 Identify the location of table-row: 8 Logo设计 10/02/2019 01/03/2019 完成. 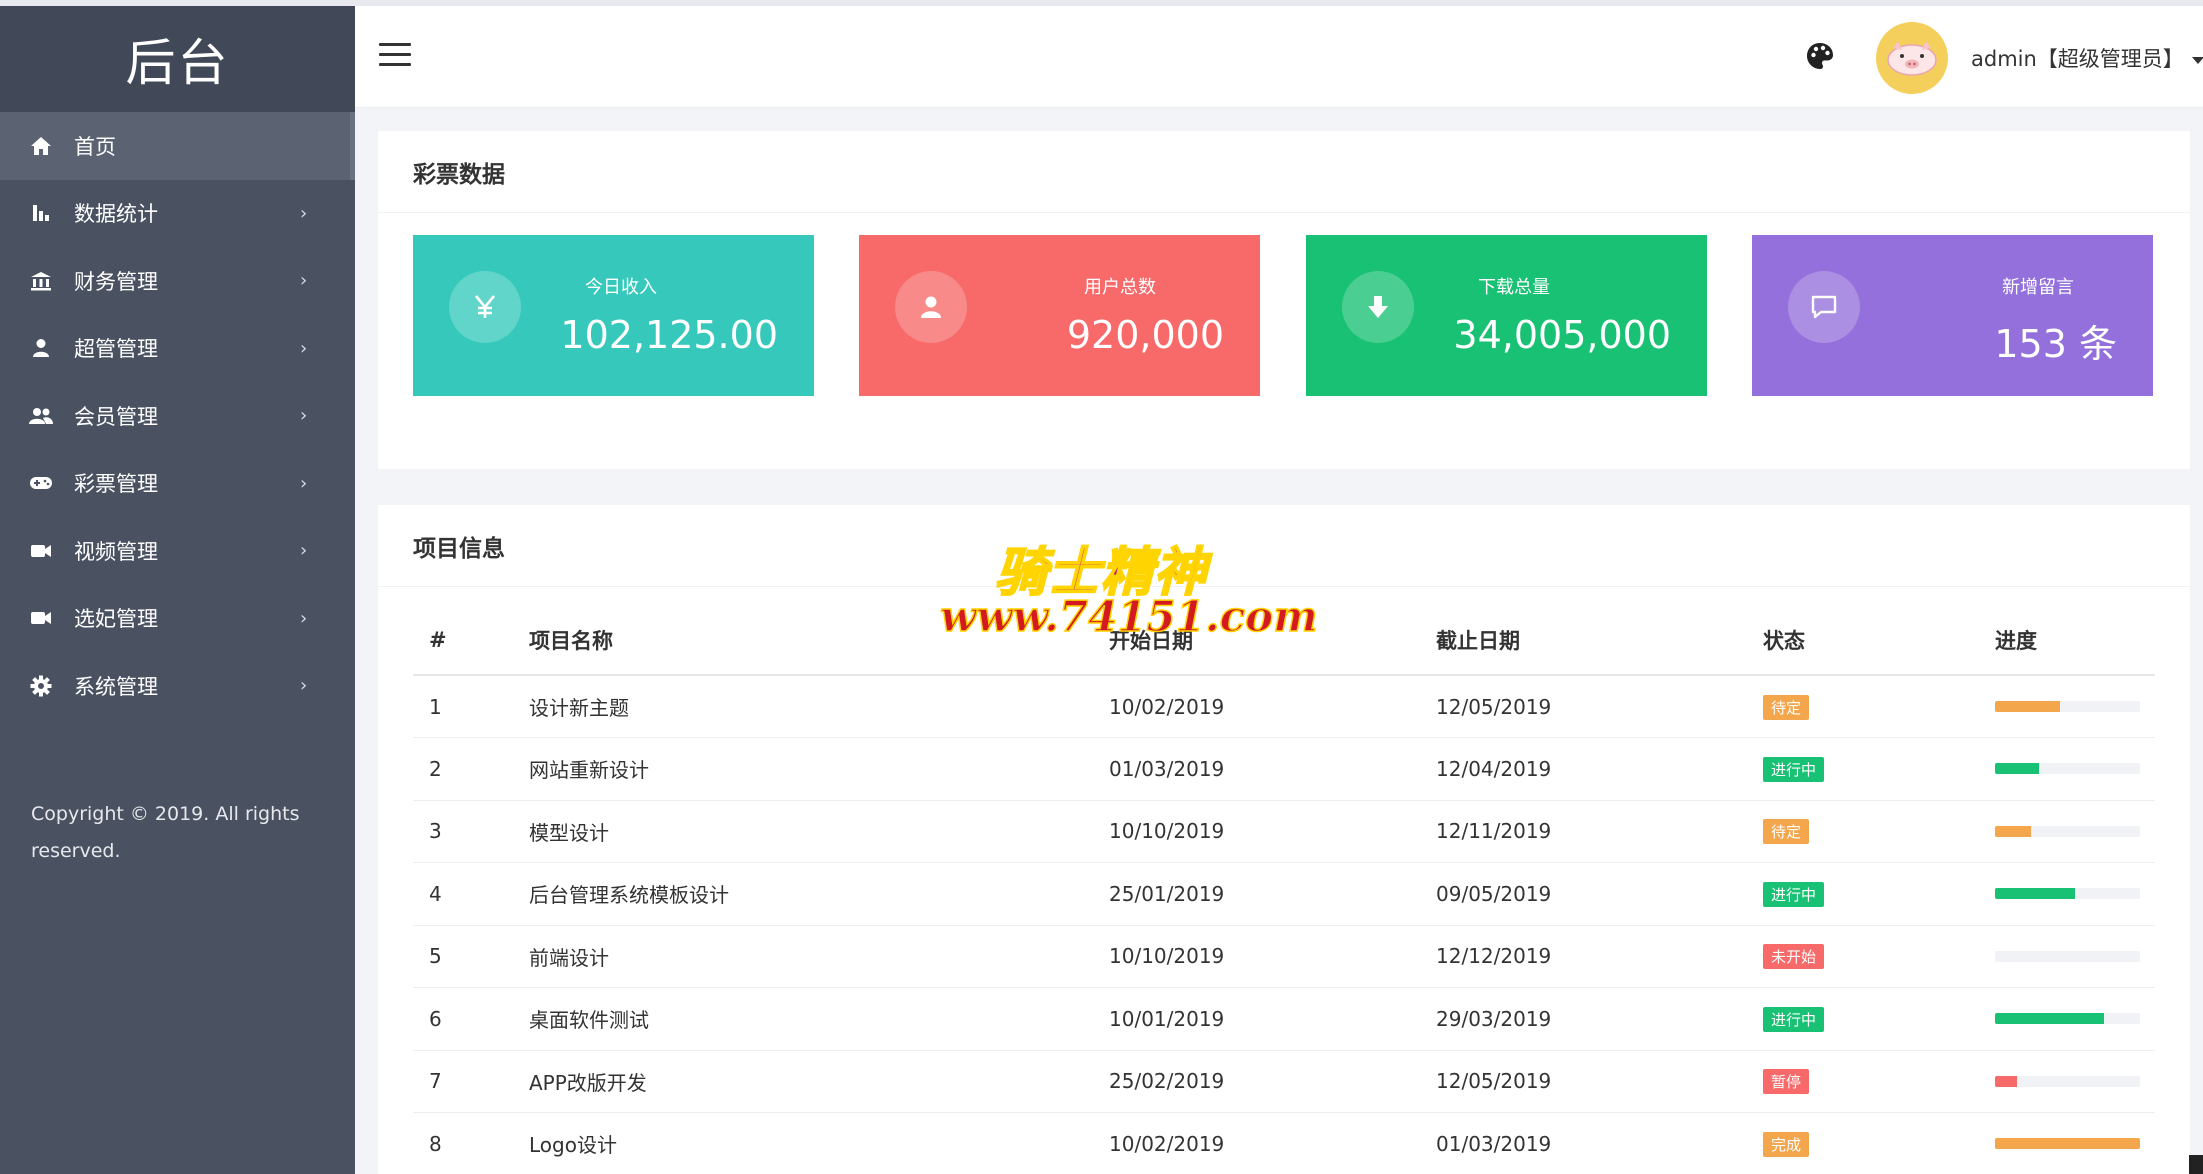
(1284, 1143).